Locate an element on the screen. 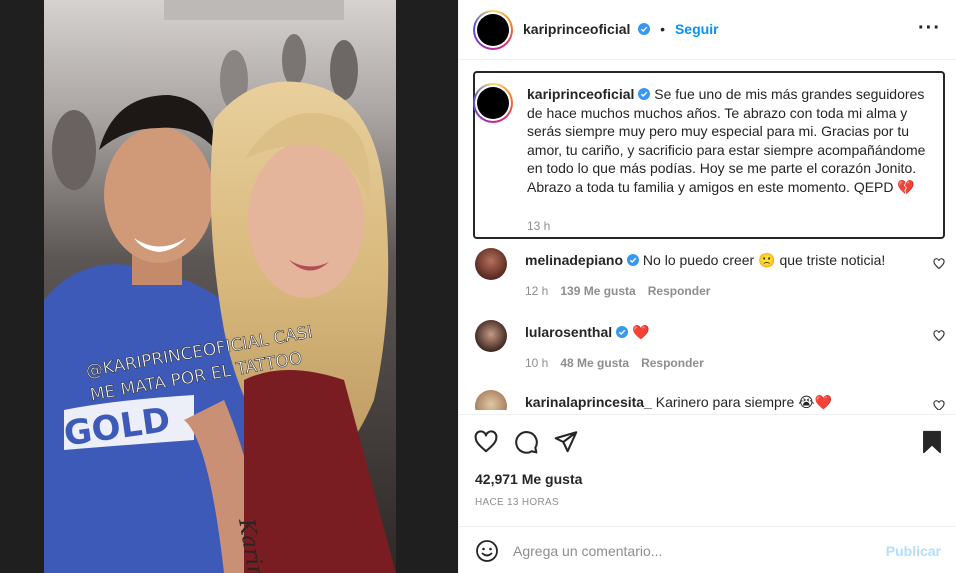  likes-count: 42,971 Me gusta is located at coordinates (528, 479).